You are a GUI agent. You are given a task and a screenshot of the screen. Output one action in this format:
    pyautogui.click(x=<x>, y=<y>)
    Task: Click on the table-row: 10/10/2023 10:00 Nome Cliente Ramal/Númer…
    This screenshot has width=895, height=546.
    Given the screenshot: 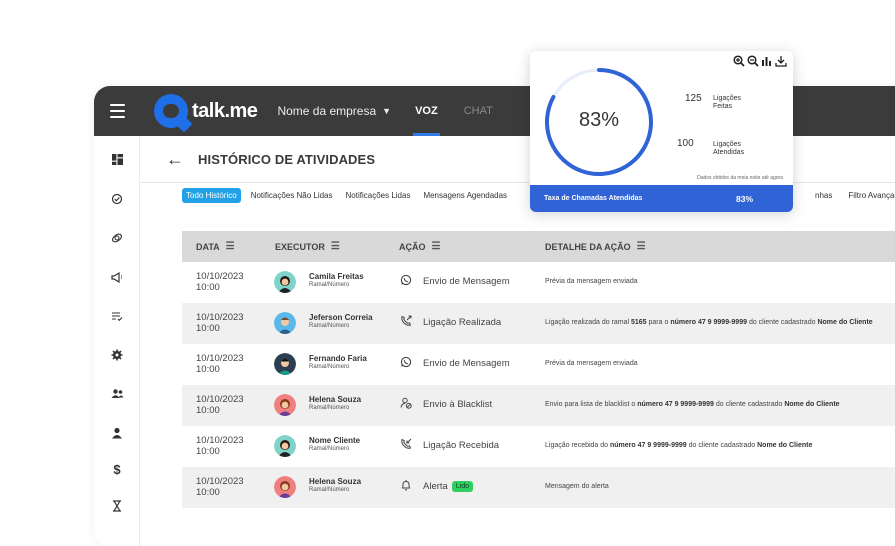 What is the action you would take?
    pyautogui.click(x=538, y=446)
    